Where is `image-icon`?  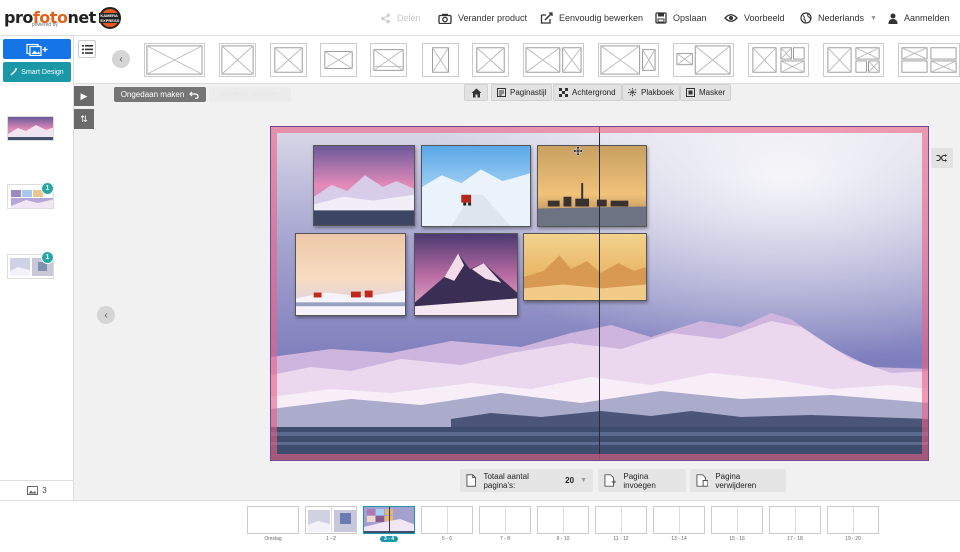
image-icon is located at coordinates (33, 490).